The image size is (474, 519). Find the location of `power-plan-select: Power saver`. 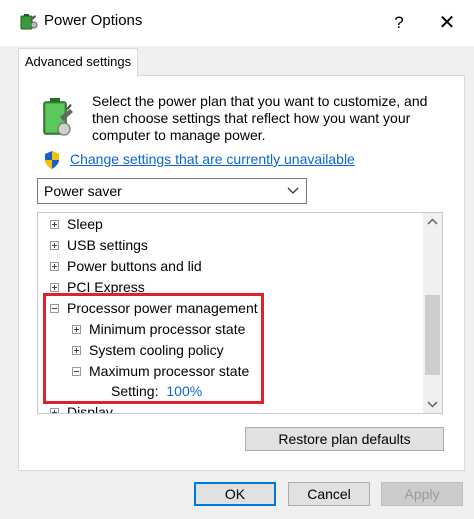

power-plan-select: Power saver is located at coordinates (172, 191).